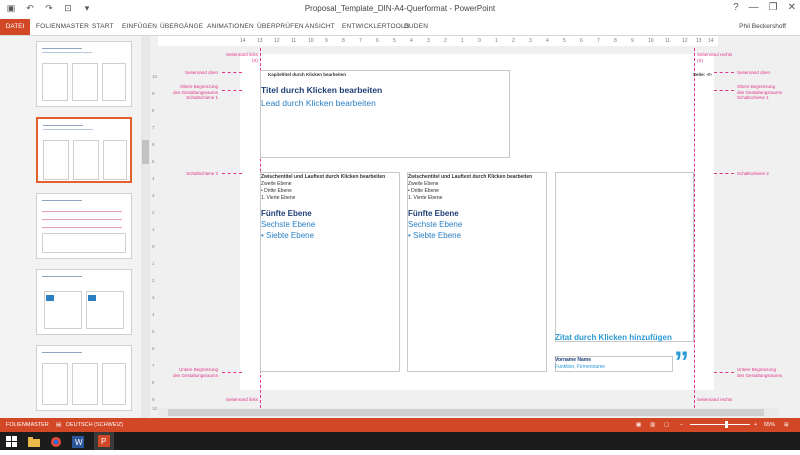 The width and height of the screenshot is (800, 455). What do you see at coordinates (145, 227) in the screenshot?
I see `thumbnail-scrollbar` at bounding box center [145, 227].